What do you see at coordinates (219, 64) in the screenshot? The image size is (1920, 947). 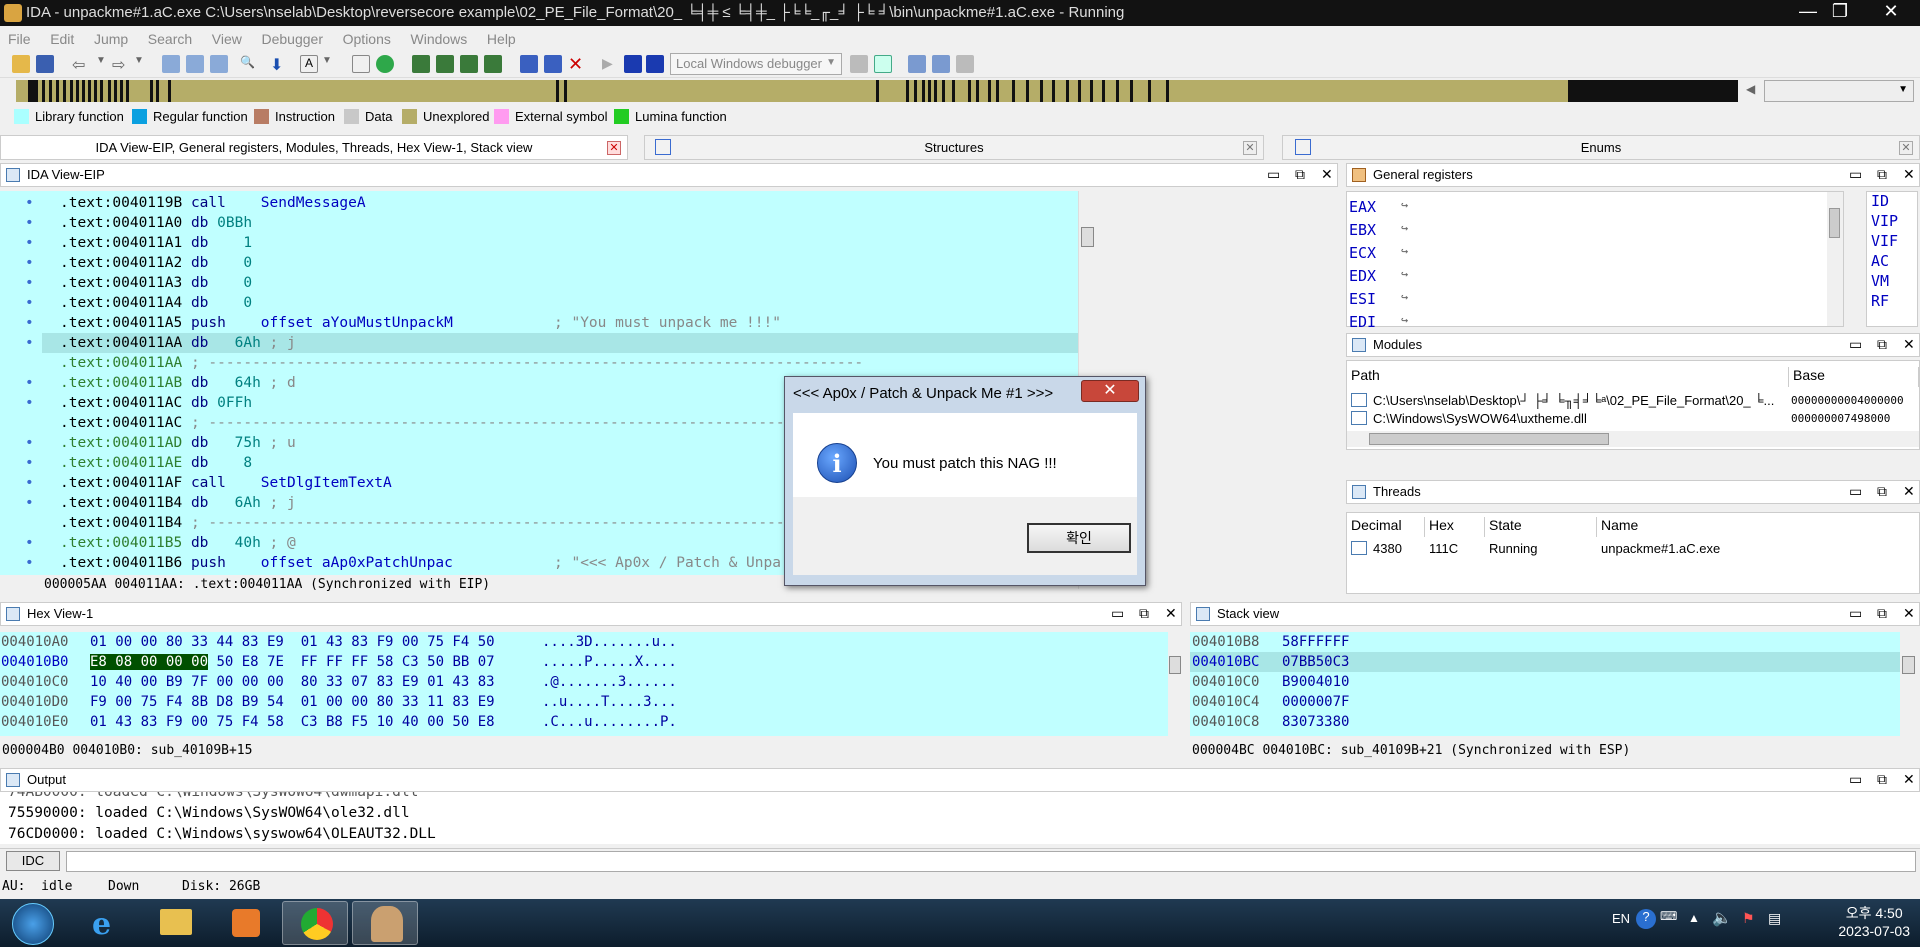 I see `list-functions-icon` at bounding box center [219, 64].